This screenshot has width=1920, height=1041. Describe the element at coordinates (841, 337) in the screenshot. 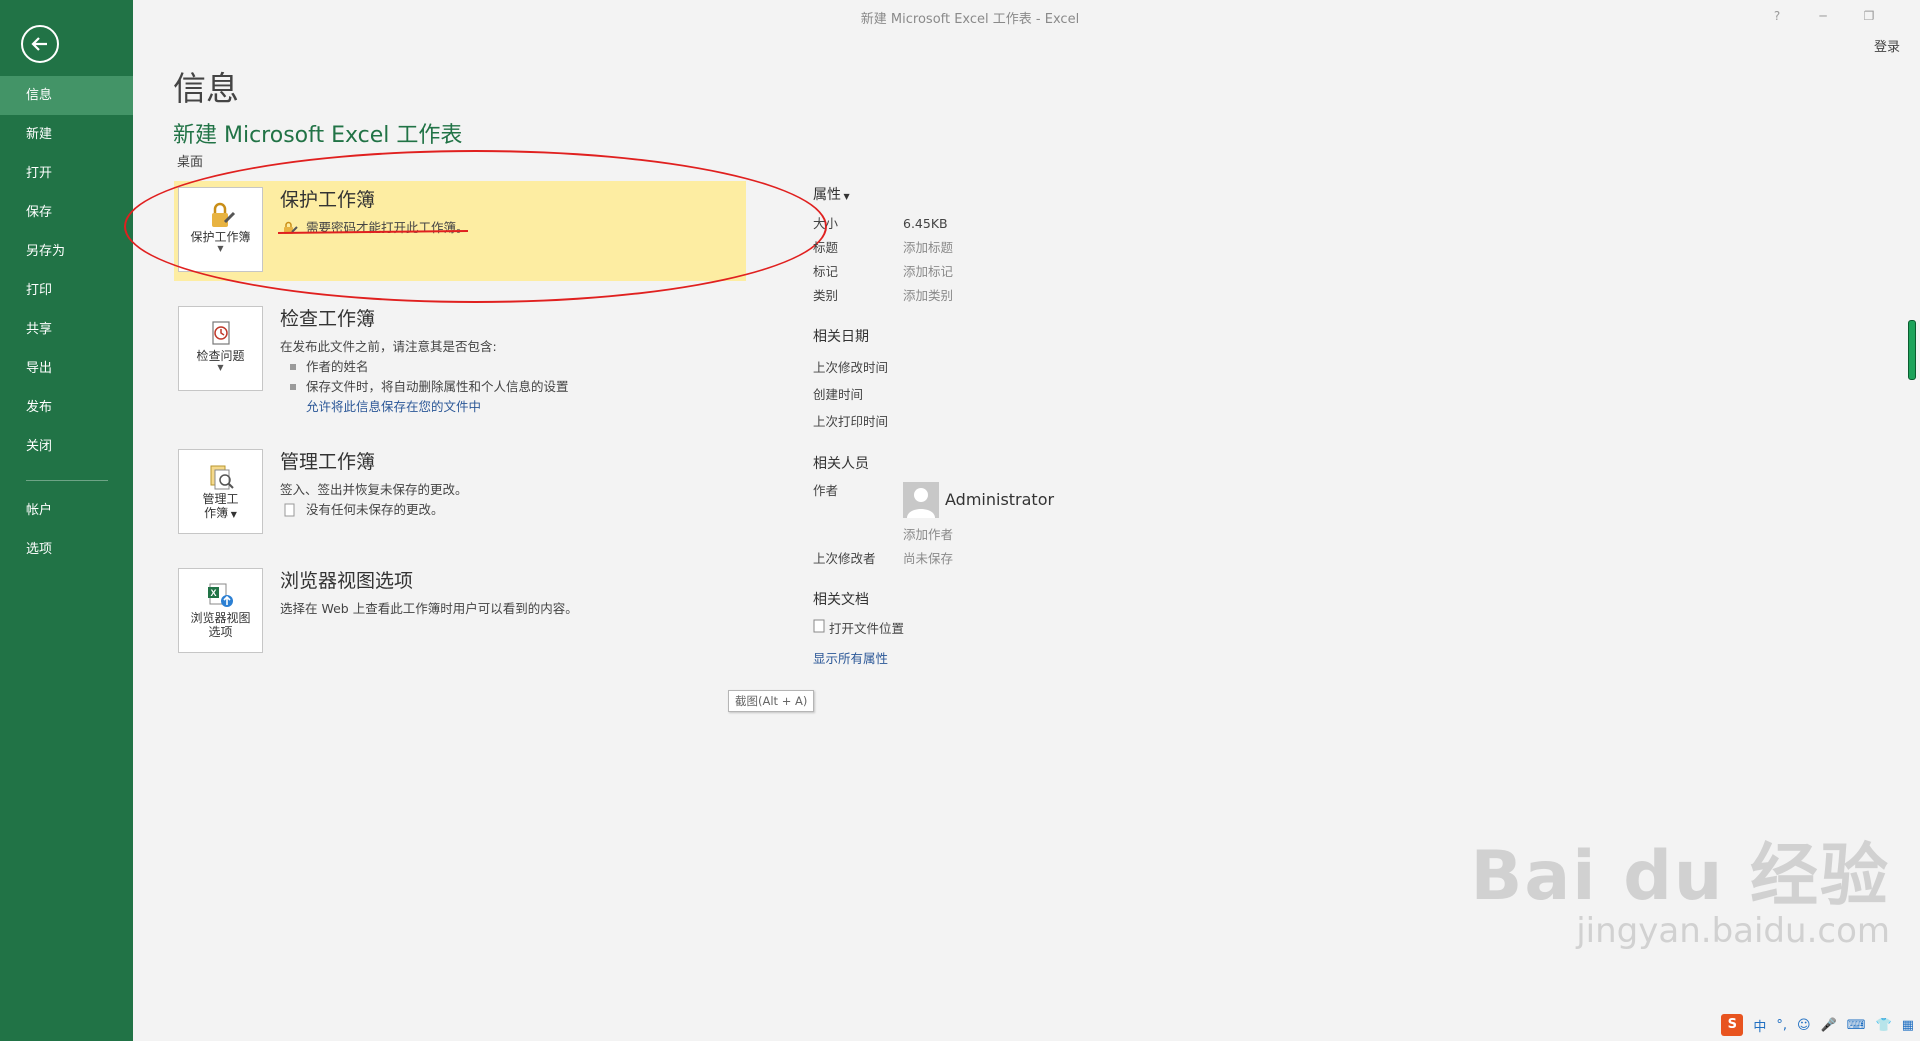

I see `related-dates-heading: 相关日期` at that location.